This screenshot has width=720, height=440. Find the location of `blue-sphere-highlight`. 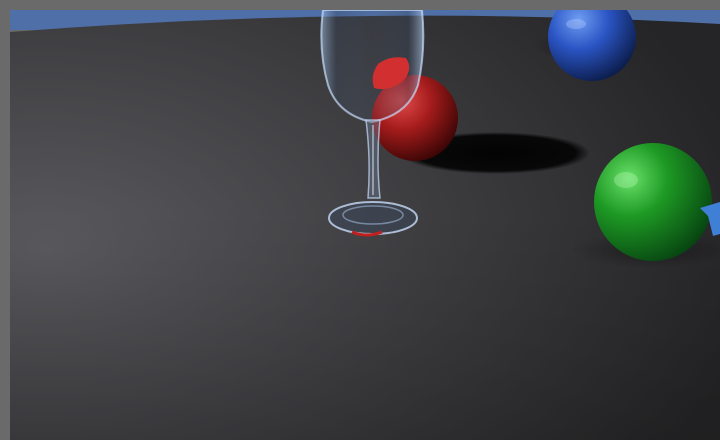

blue-sphere-highlight is located at coordinates (576, 24).